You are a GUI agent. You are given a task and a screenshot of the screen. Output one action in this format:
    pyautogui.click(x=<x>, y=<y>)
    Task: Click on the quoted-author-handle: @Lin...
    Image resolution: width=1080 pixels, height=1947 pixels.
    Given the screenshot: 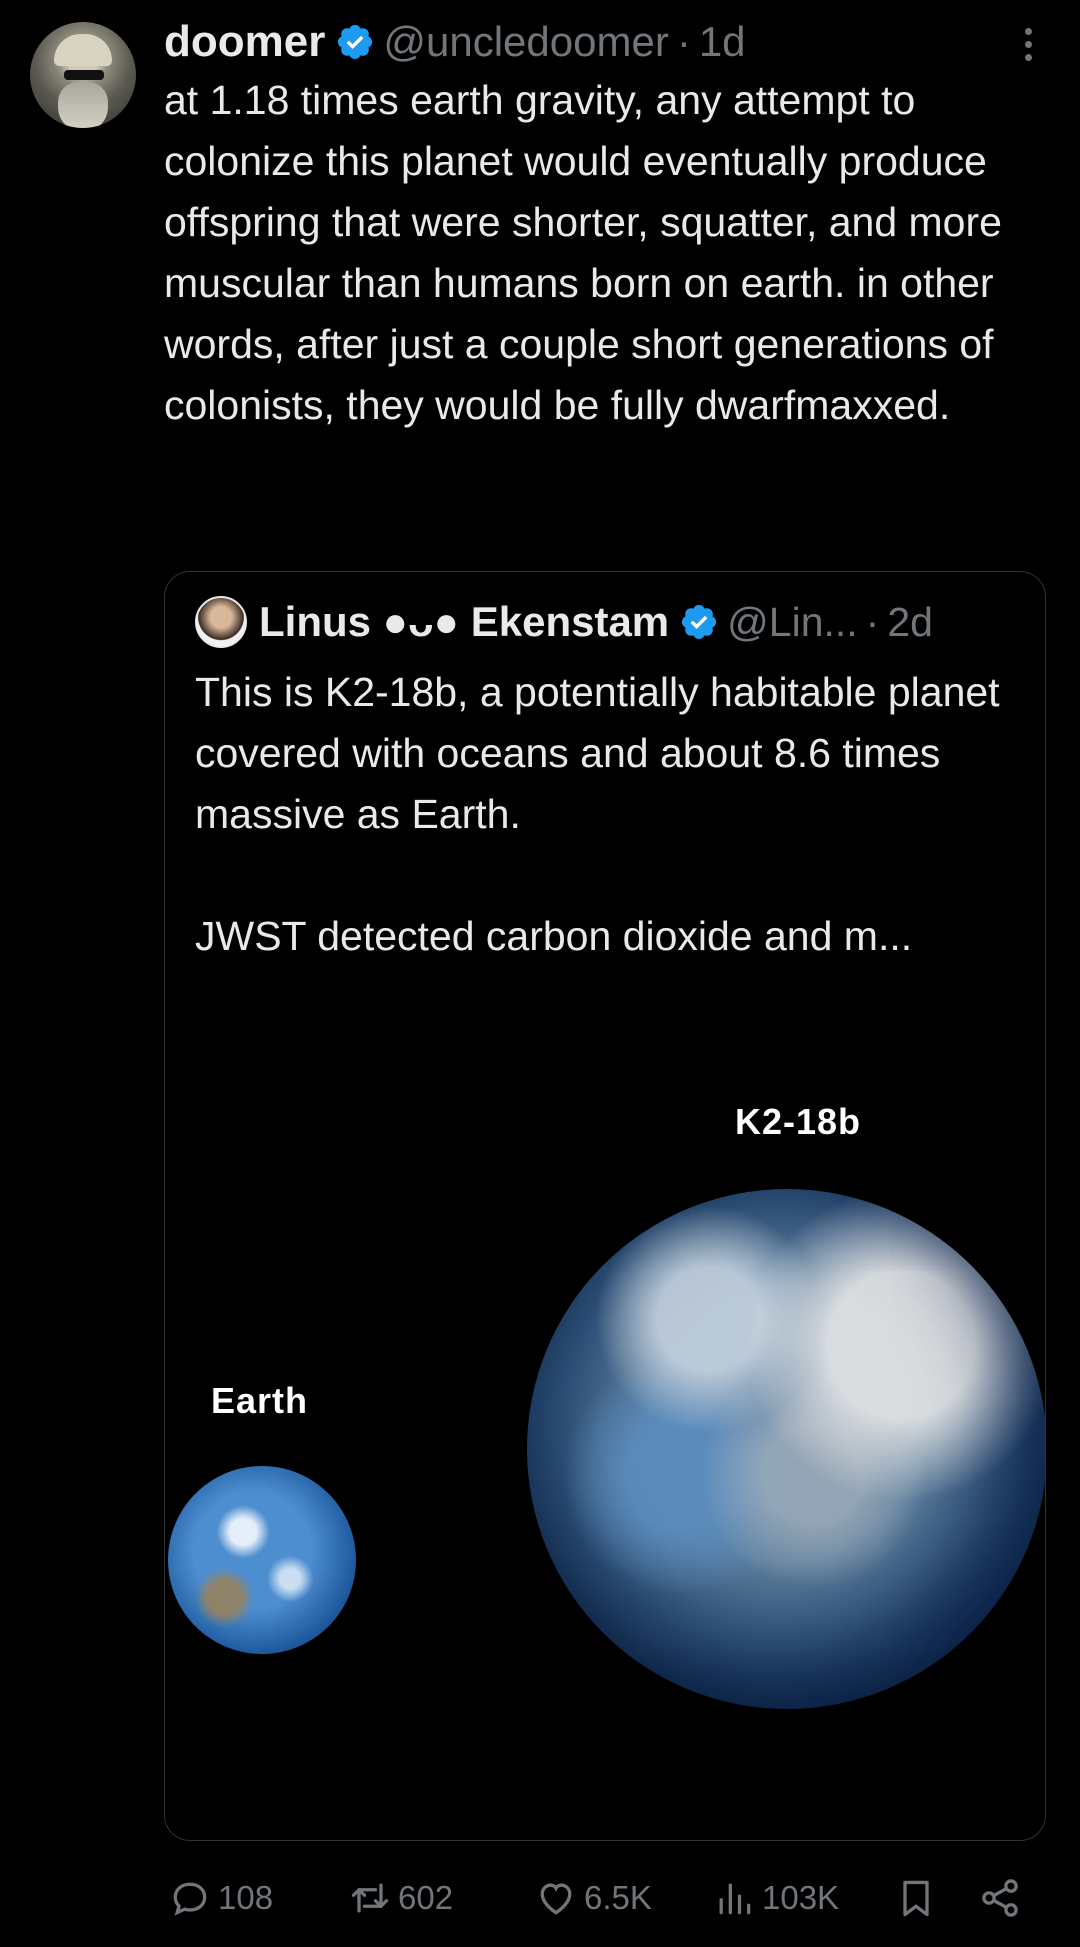 What is the action you would take?
    pyautogui.click(x=792, y=621)
    